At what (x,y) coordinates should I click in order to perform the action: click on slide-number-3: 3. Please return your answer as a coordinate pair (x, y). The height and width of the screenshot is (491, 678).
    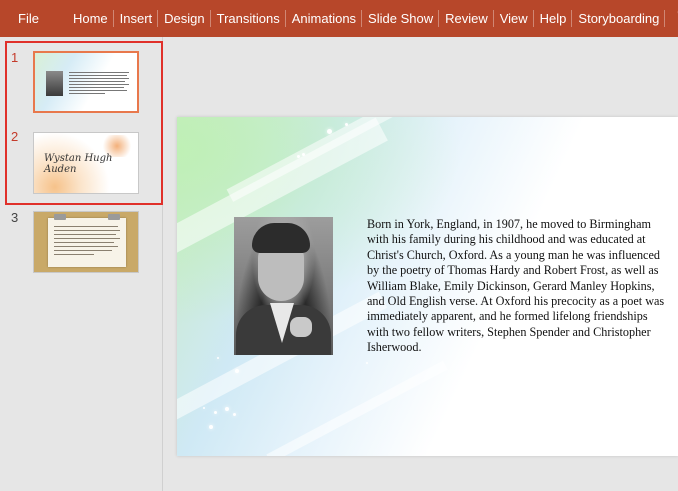
    Looking at the image, I should click on (15, 217).